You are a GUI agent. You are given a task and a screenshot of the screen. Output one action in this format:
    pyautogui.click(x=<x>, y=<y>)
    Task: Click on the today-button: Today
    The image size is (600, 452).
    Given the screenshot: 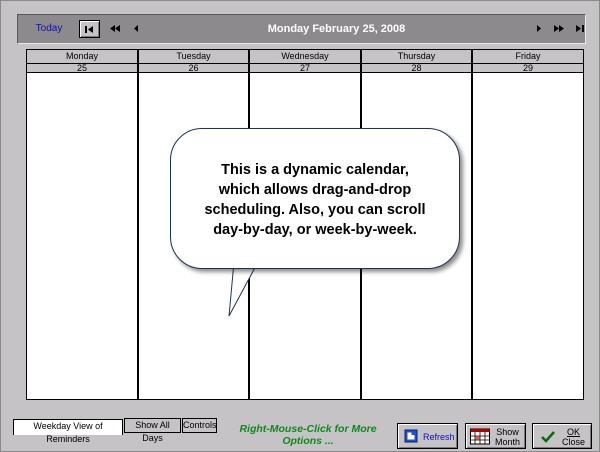 What is the action you would take?
    pyautogui.click(x=49, y=29)
    